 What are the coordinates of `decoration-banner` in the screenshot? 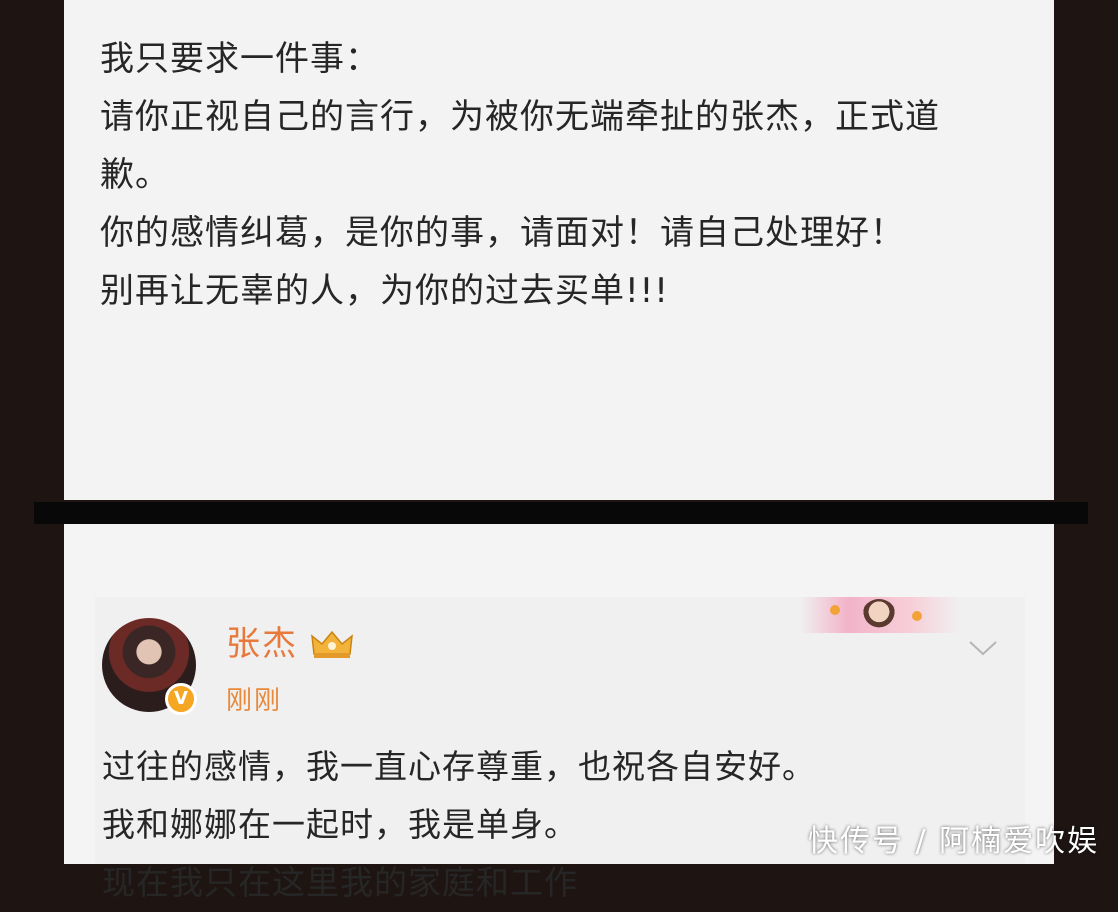 It's located at (880, 615).